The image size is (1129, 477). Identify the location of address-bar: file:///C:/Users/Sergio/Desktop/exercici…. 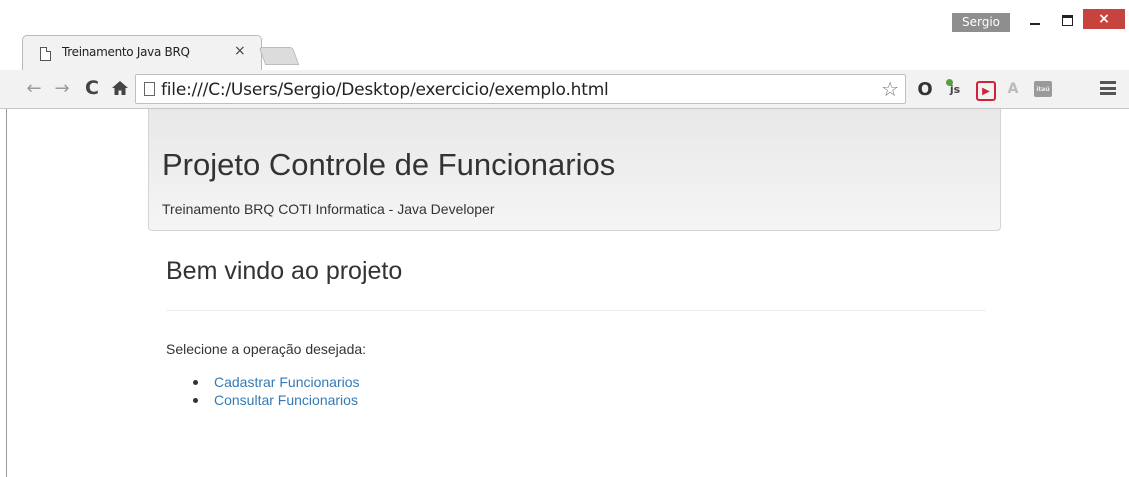
(520, 89).